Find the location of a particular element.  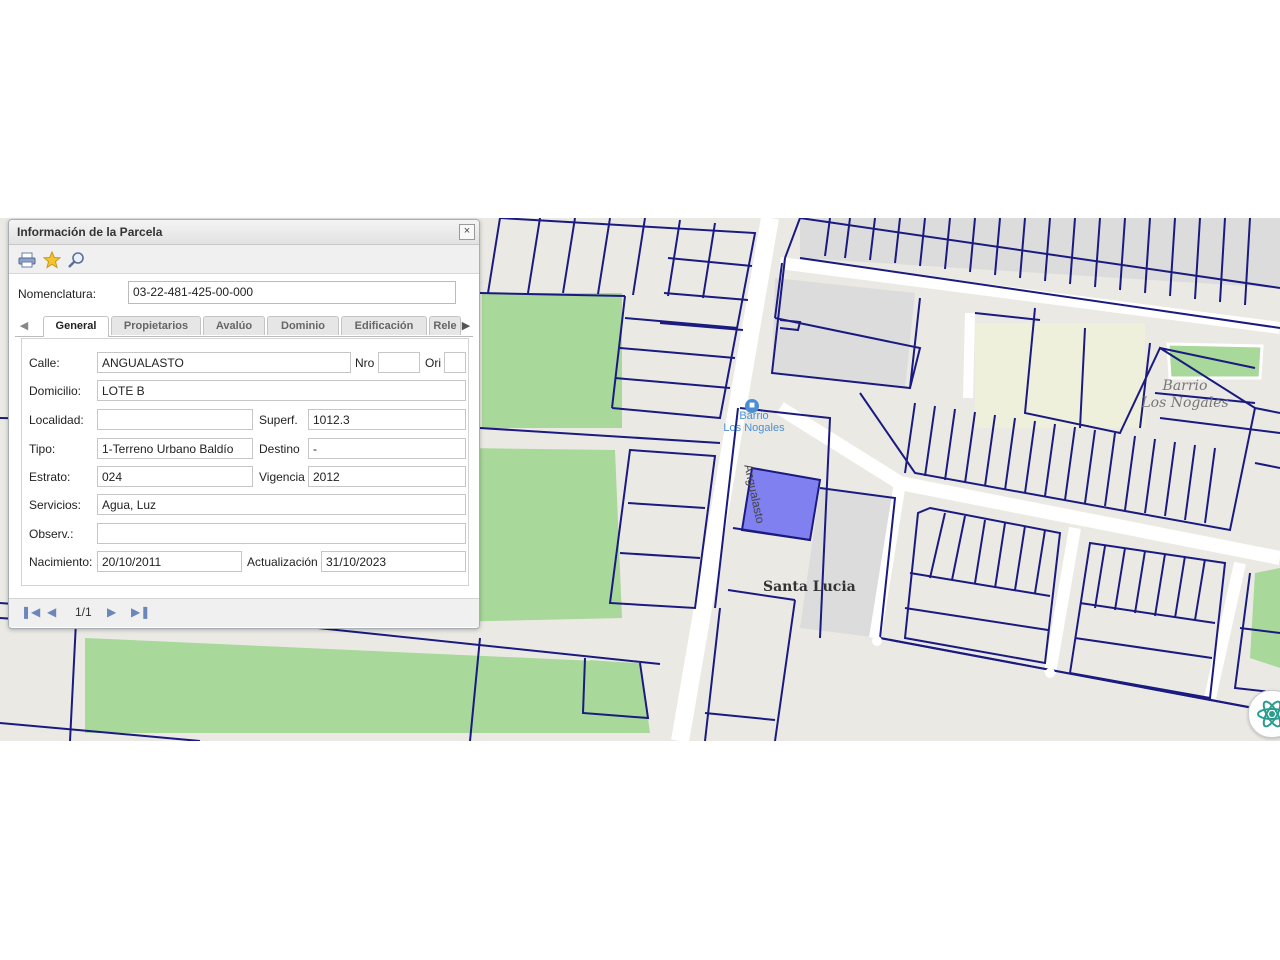

nacimiento-field: 20/10/2011 is located at coordinates (169, 561).